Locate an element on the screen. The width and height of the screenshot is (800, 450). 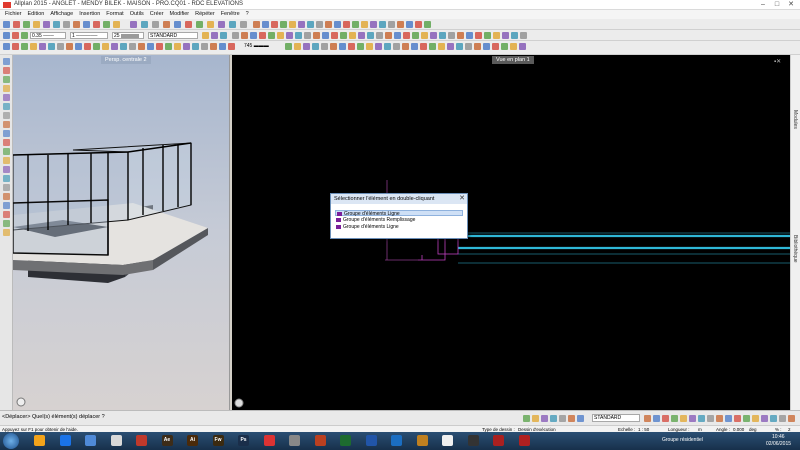
taskbar-app-icon: Ps is located at coordinates (243, 440).